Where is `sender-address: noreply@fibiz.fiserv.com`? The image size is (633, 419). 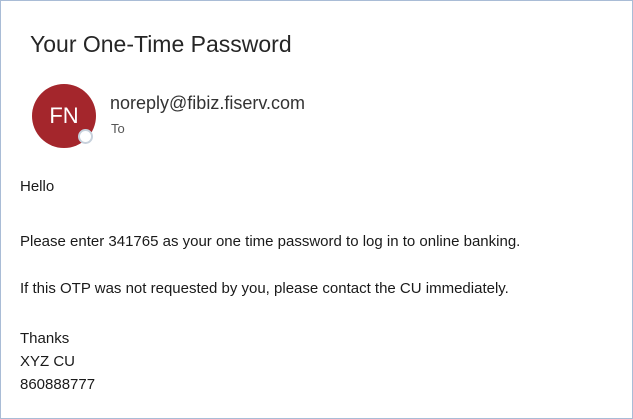 sender-address: noreply@fibiz.fiserv.com is located at coordinates (207, 103).